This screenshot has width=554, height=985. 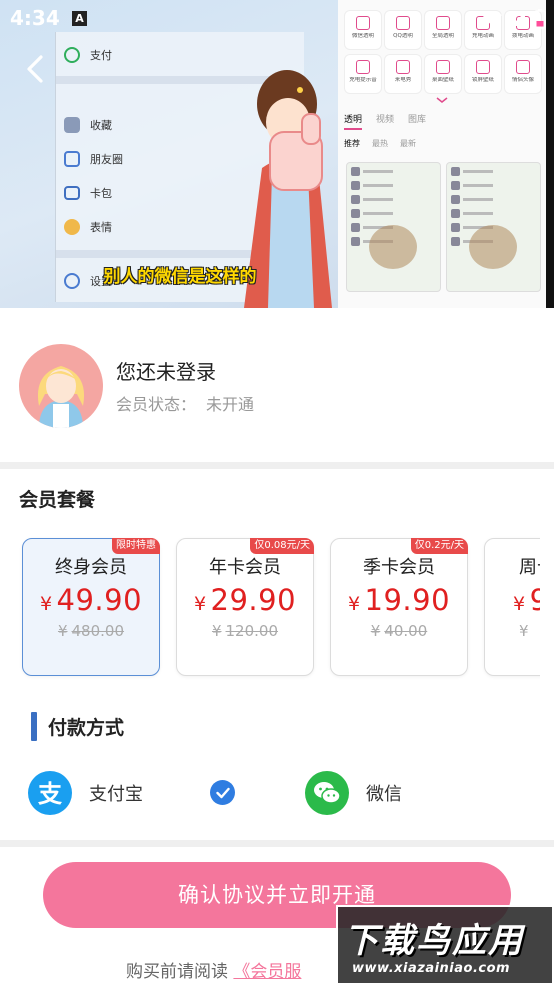 I want to click on membership-status-label: 会员状态：, so click(x=156, y=404).